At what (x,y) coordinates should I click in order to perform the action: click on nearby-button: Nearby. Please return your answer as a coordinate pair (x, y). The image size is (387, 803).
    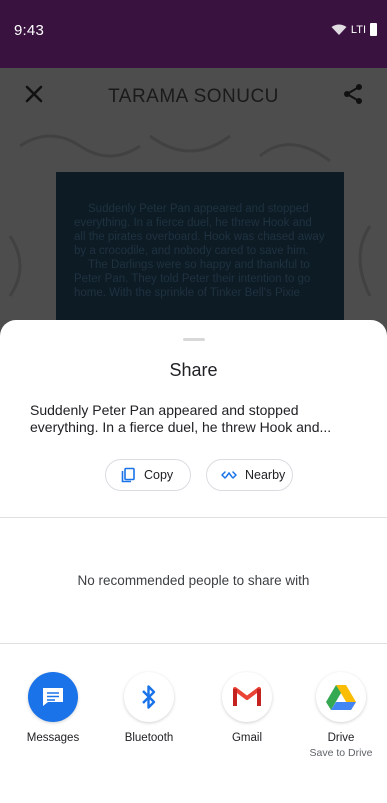
    Looking at the image, I should click on (249, 475).